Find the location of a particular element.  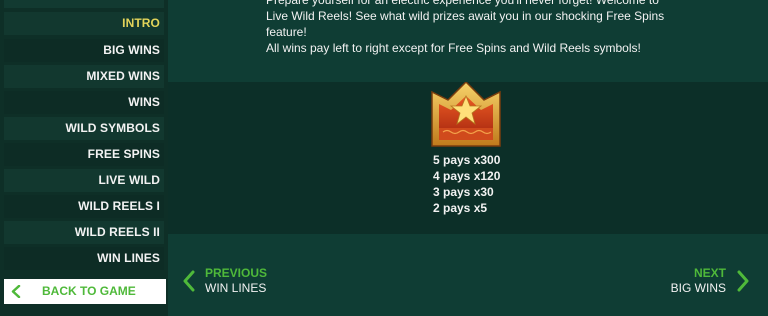

back-to-game-button: BACK TO GAME is located at coordinates (85, 291).